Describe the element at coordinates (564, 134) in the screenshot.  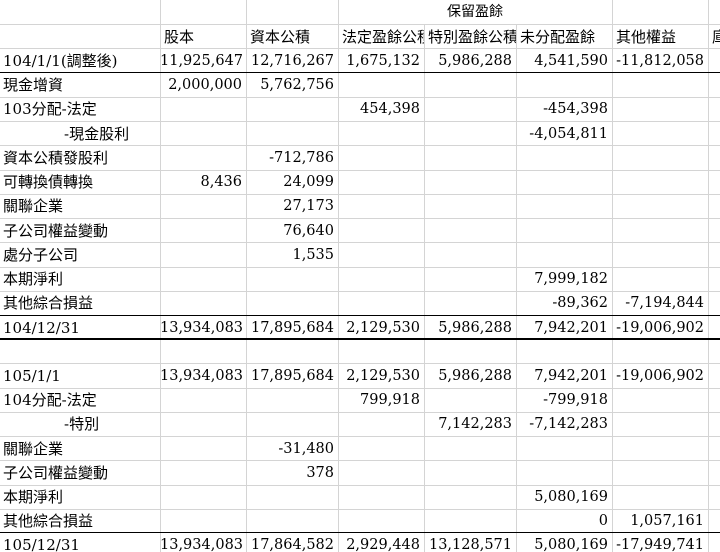
I see `table-cell: -4,054,811` at that location.